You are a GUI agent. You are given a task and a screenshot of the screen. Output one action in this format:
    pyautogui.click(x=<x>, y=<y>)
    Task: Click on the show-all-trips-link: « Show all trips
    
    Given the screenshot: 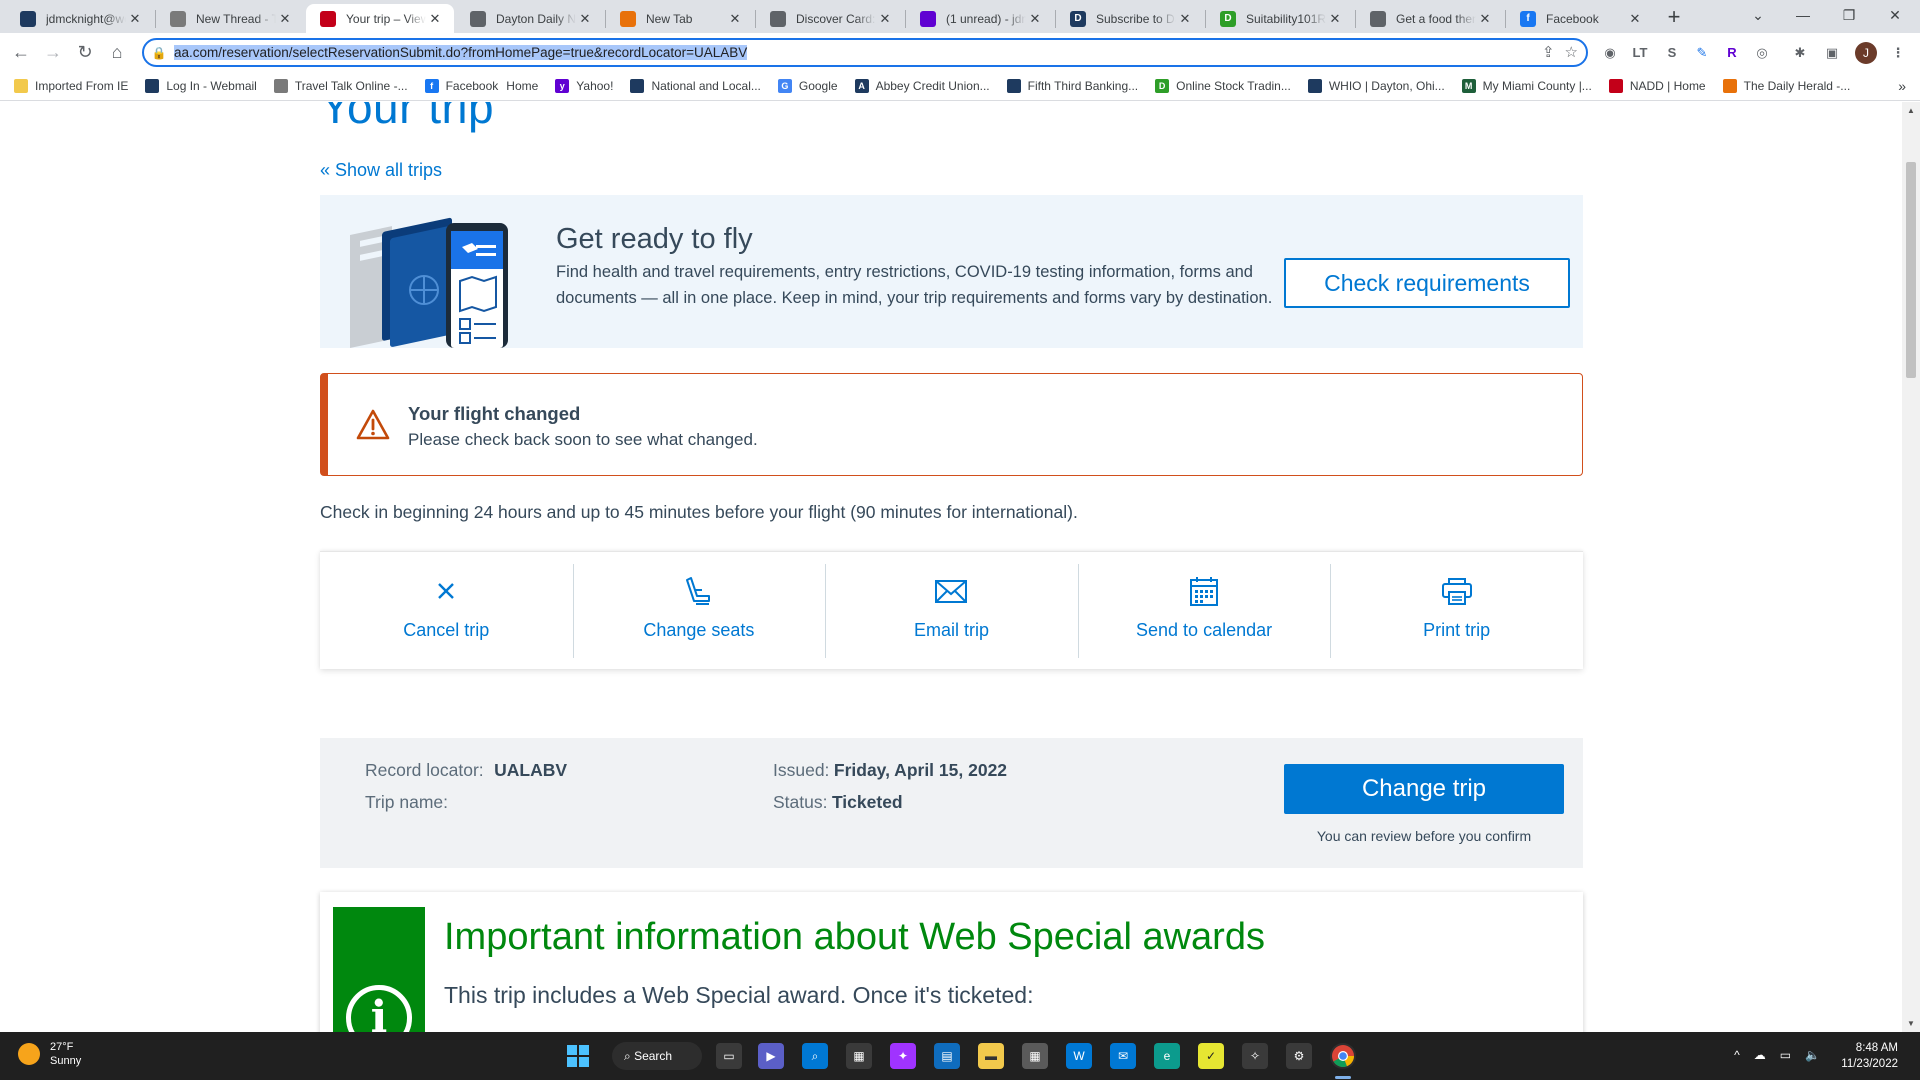 What is the action you would take?
    pyautogui.click(x=381, y=170)
    